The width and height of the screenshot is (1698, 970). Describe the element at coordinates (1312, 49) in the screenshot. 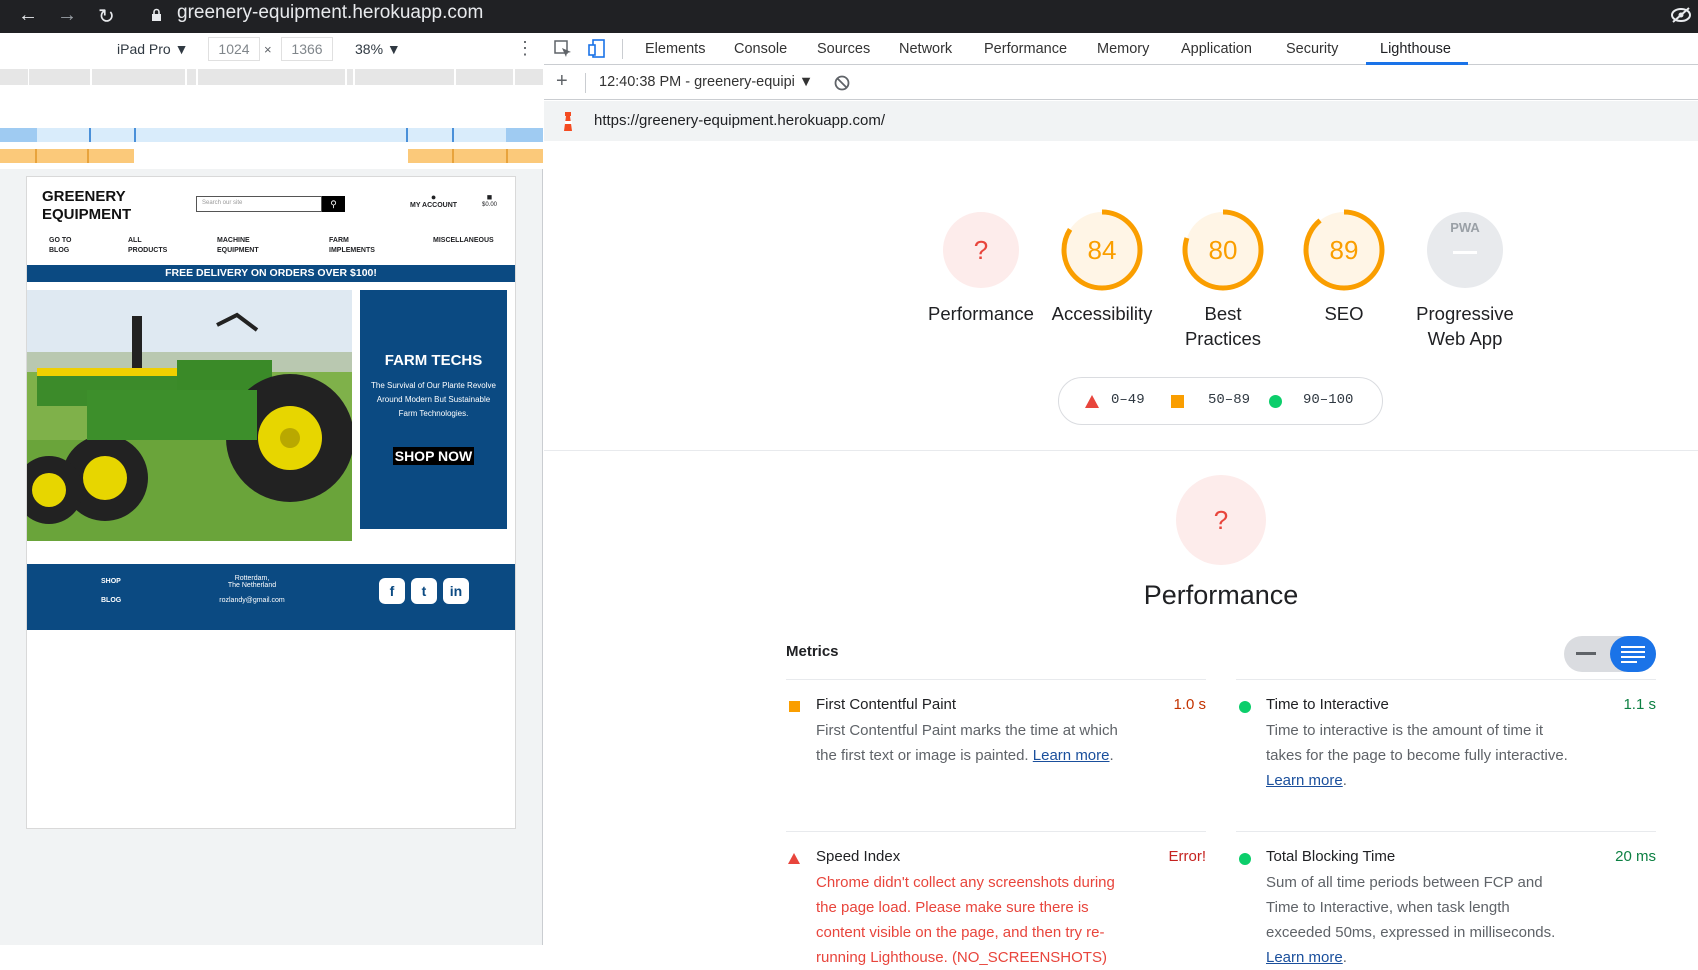

I see `tab-security: Security` at that location.